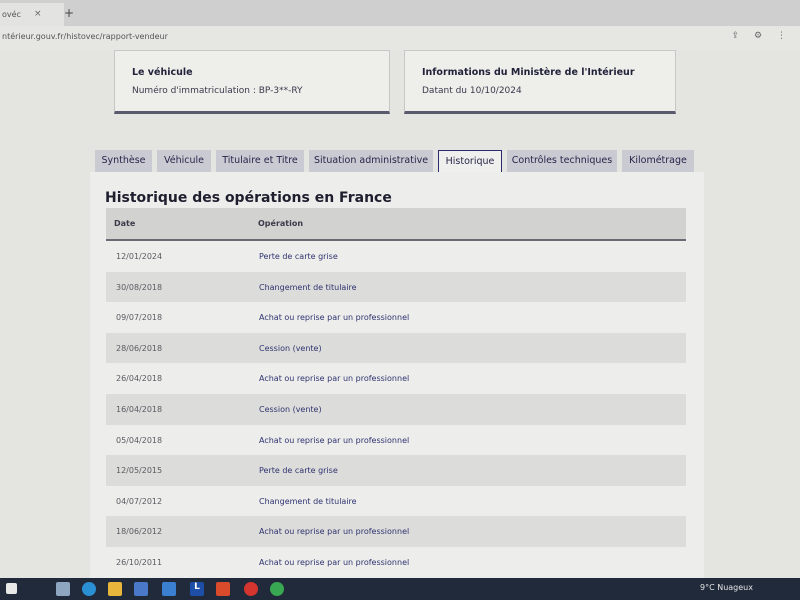 The image size is (800, 600). I want to click on settings-icon: ⚙, so click(761, 36).